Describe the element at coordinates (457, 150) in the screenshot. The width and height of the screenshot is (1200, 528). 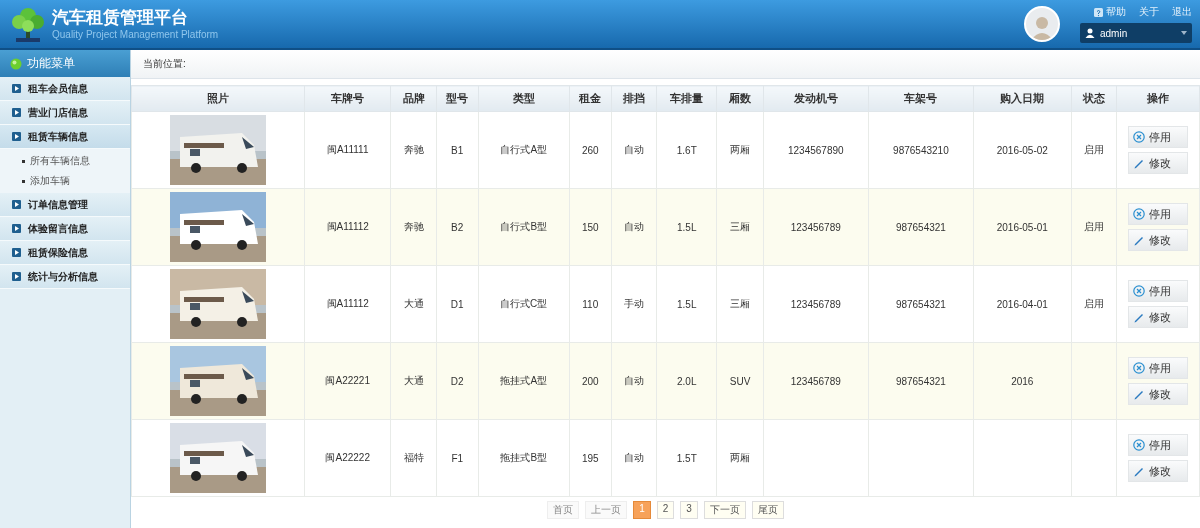
I see `table-cell: B1` at that location.